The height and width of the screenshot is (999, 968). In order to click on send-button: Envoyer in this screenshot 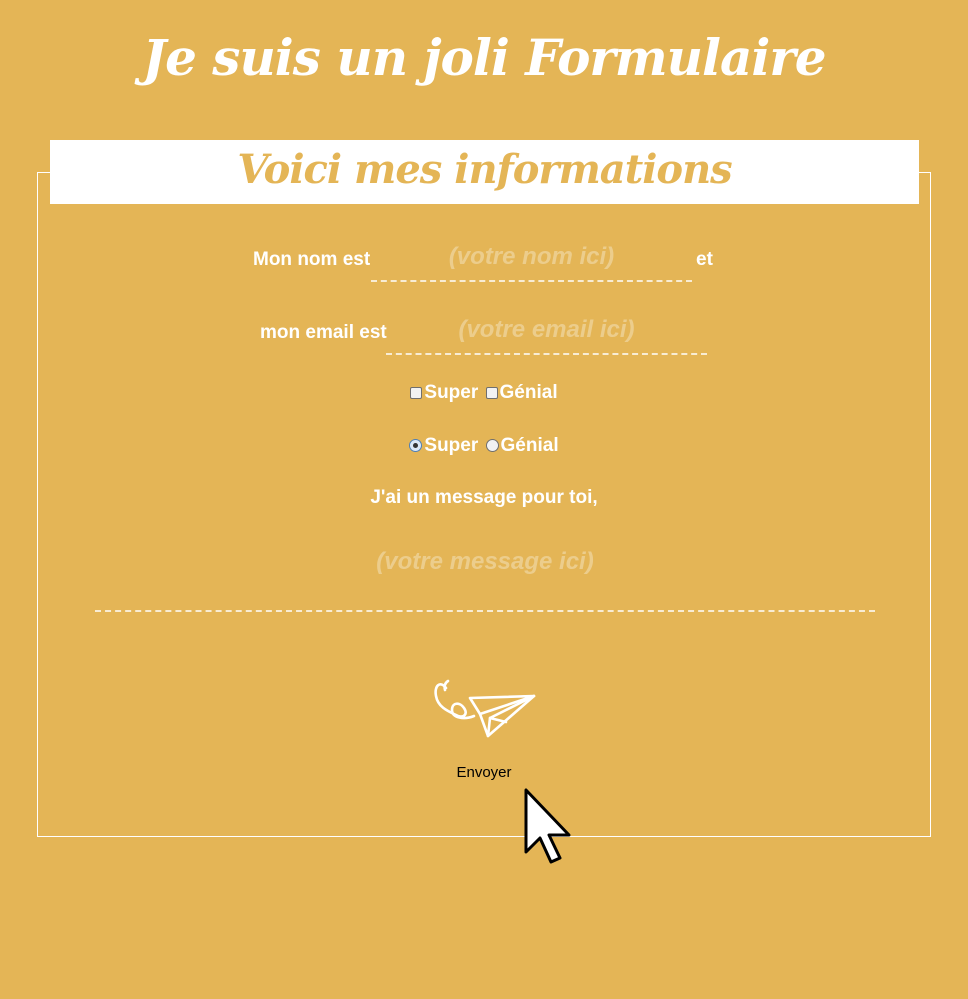, I will do `click(484, 731)`.